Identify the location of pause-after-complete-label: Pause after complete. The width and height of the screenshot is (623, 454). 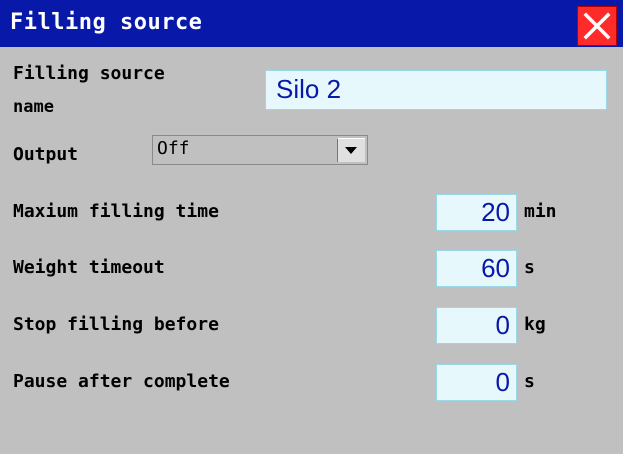
(121, 381).